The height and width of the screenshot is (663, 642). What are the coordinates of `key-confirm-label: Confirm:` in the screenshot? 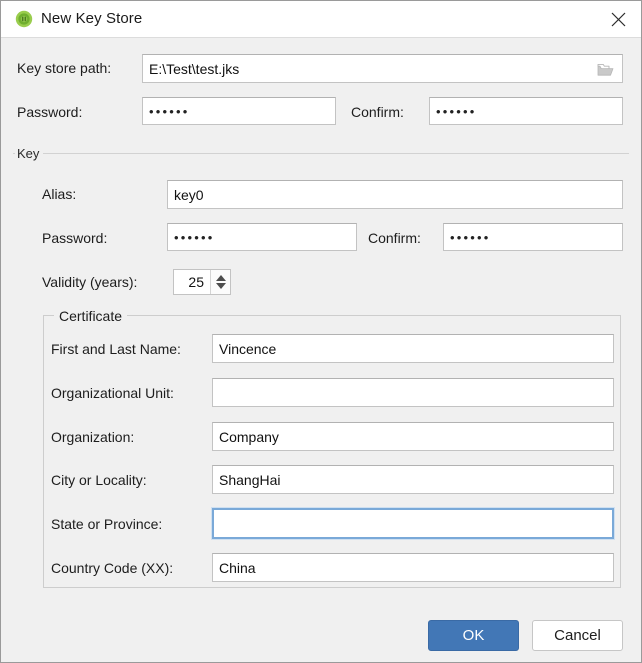 It's located at (394, 238).